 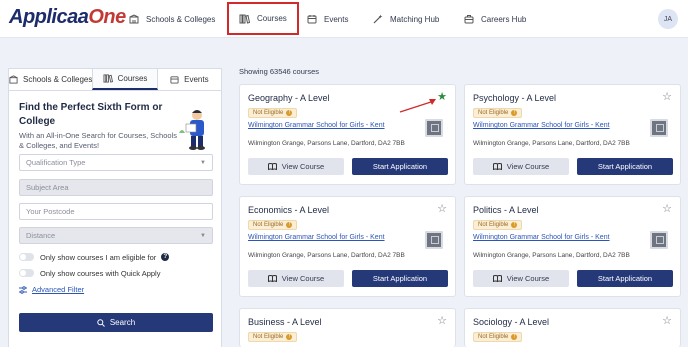 I want to click on nav-matching-hub: Matching Hub, so click(x=406, y=19).